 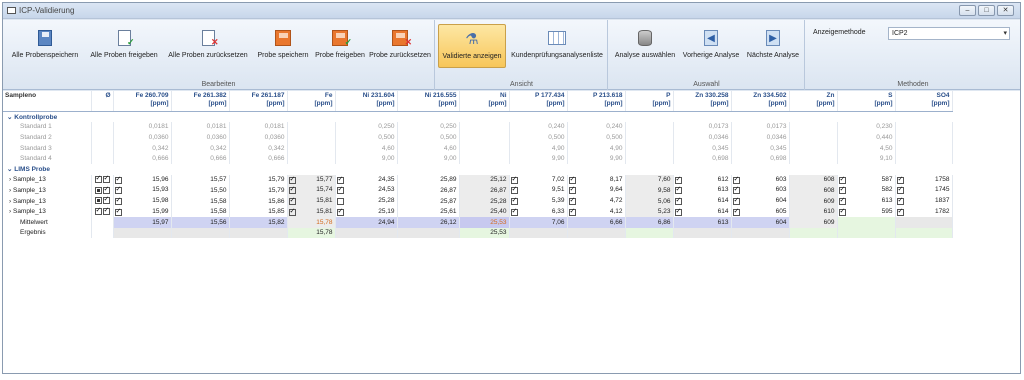 I want to click on cell-value: 6,66, so click(x=596, y=222).